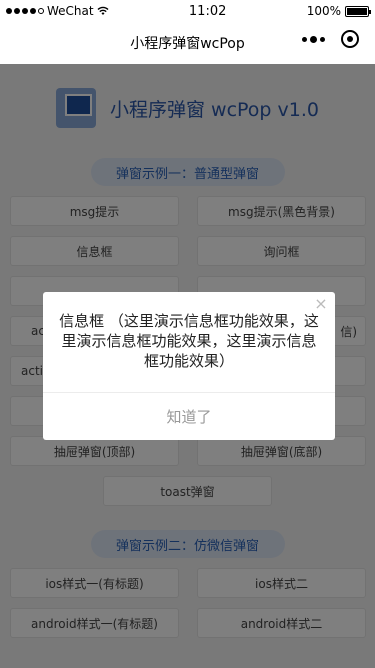 This screenshot has height=668, width=375. What do you see at coordinates (70, 11) in the screenshot?
I see `carrier-label: WeChat` at bounding box center [70, 11].